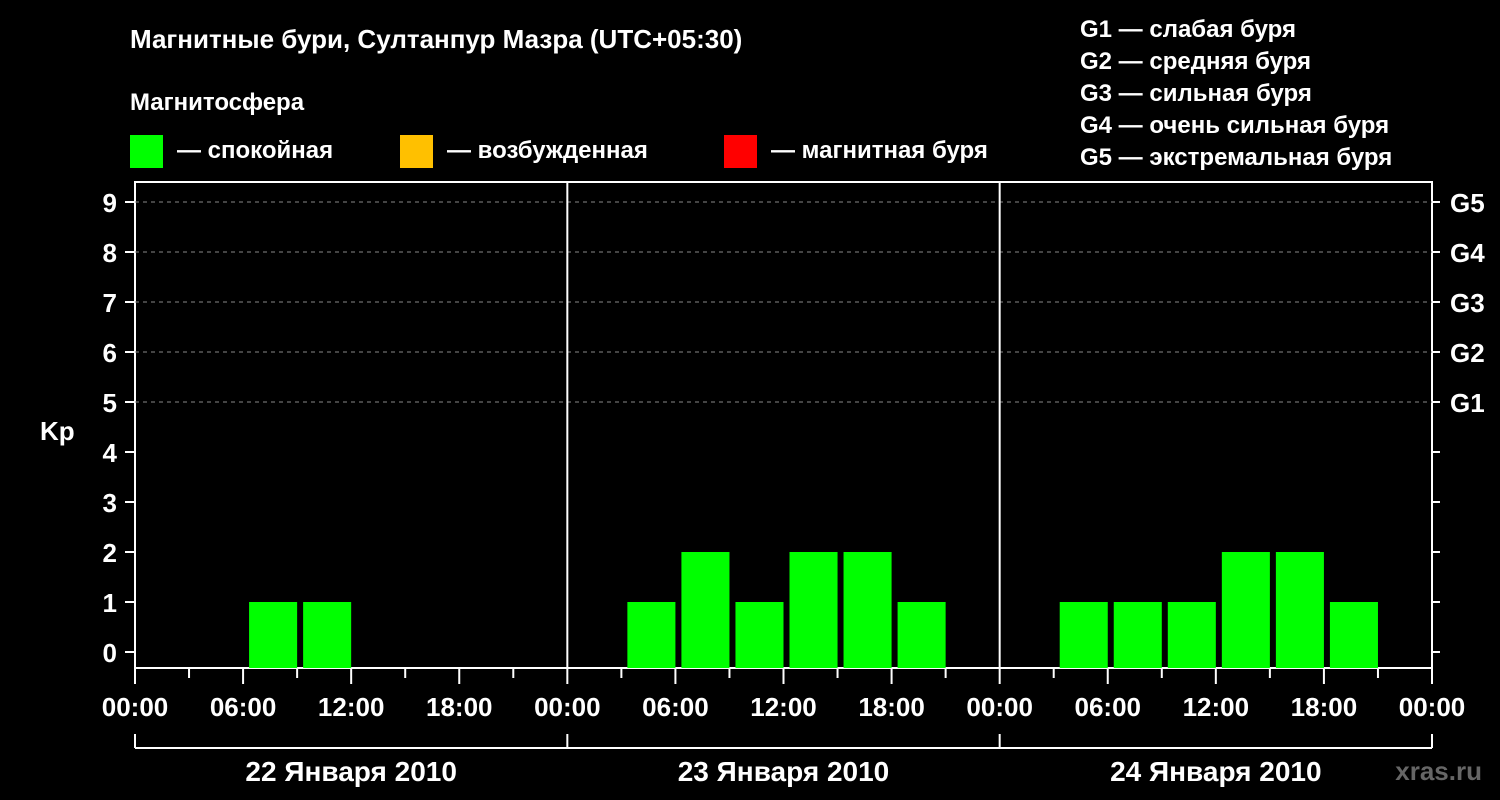 This screenshot has width=1500, height=800. What do you see at coordinates (879, 150) in the screenshot?
I see `legend-label: — магнитная буря` at bounding box center [879, 150].